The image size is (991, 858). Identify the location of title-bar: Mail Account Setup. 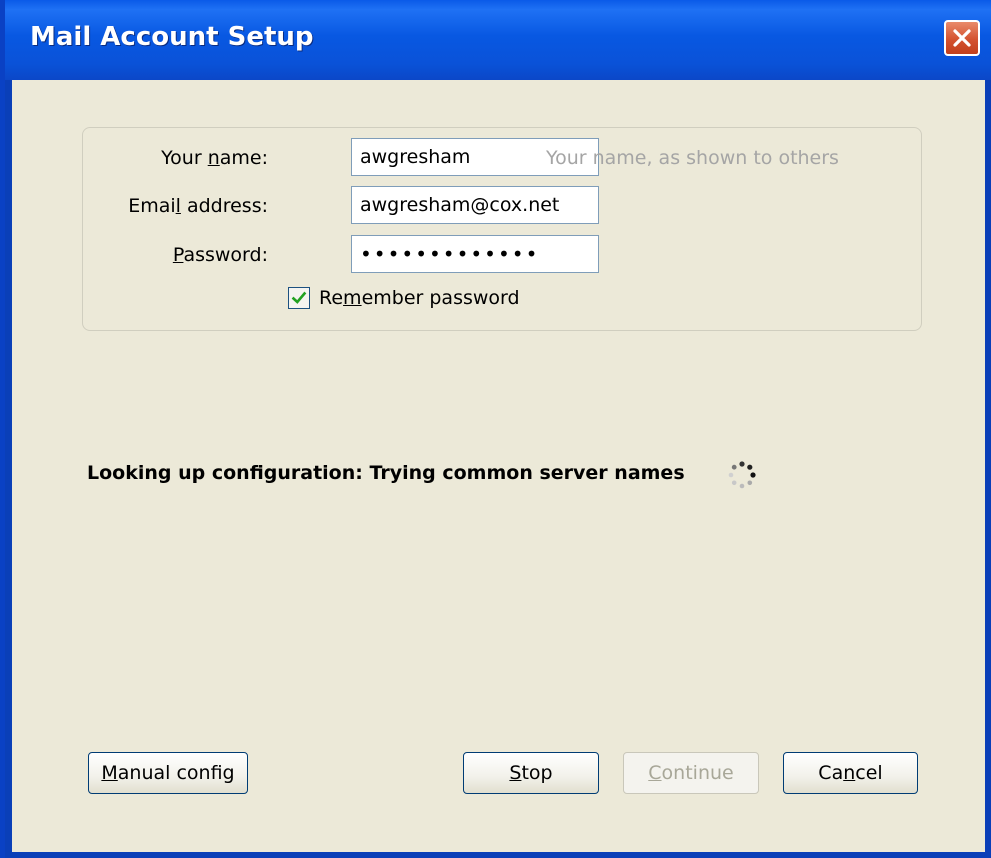
(498, 40).